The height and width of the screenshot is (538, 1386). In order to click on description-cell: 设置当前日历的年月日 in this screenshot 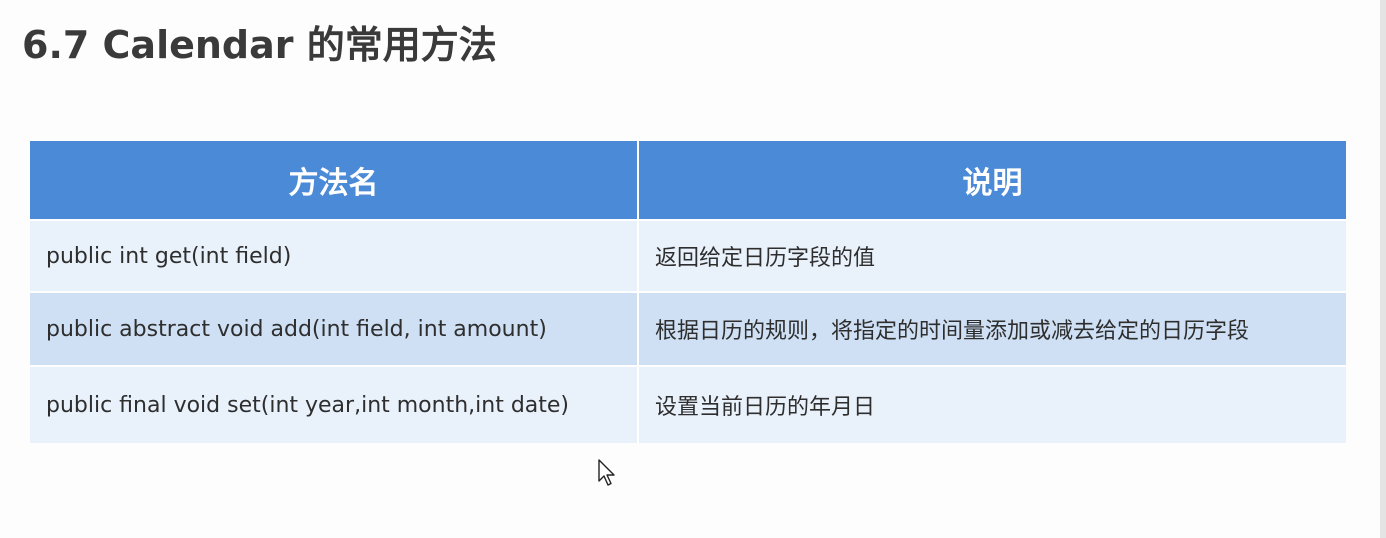, I will do `click(992, 404)`.